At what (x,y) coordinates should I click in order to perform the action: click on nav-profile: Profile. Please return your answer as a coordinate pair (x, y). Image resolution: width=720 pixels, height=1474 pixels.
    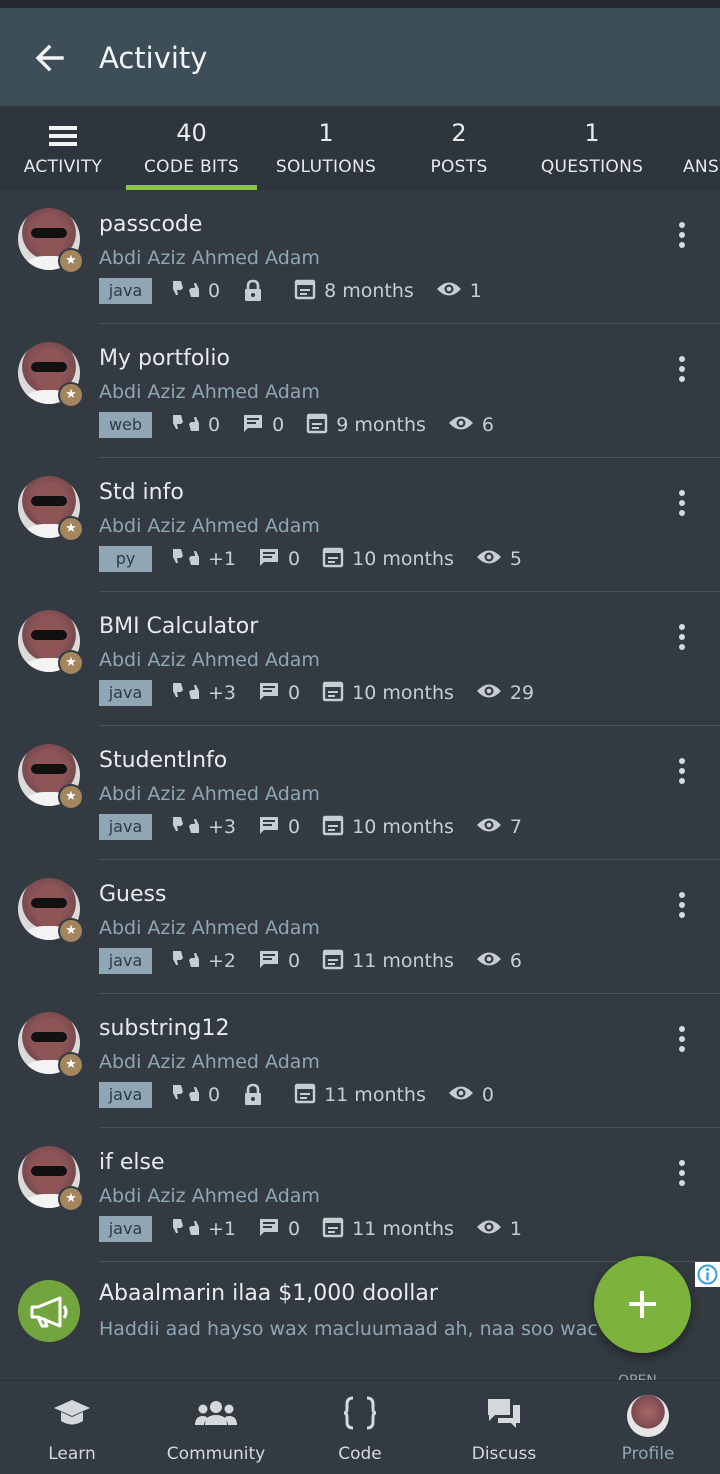
    Looking at the image, I should click on (648, 1427).